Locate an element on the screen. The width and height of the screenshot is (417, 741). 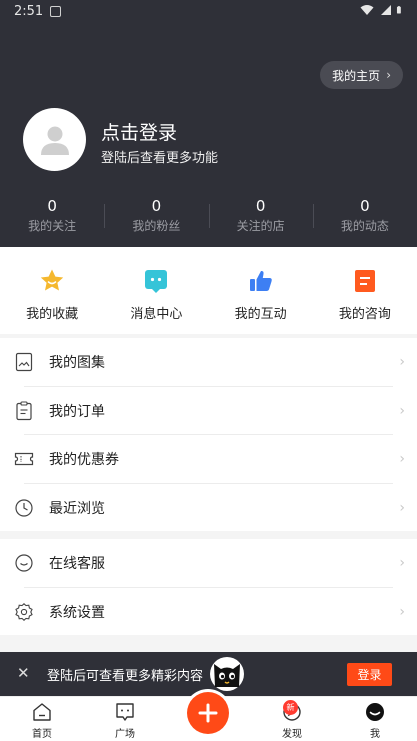
menu-item-customer-service: 在线客服 › is located at coordinates (208, 563).